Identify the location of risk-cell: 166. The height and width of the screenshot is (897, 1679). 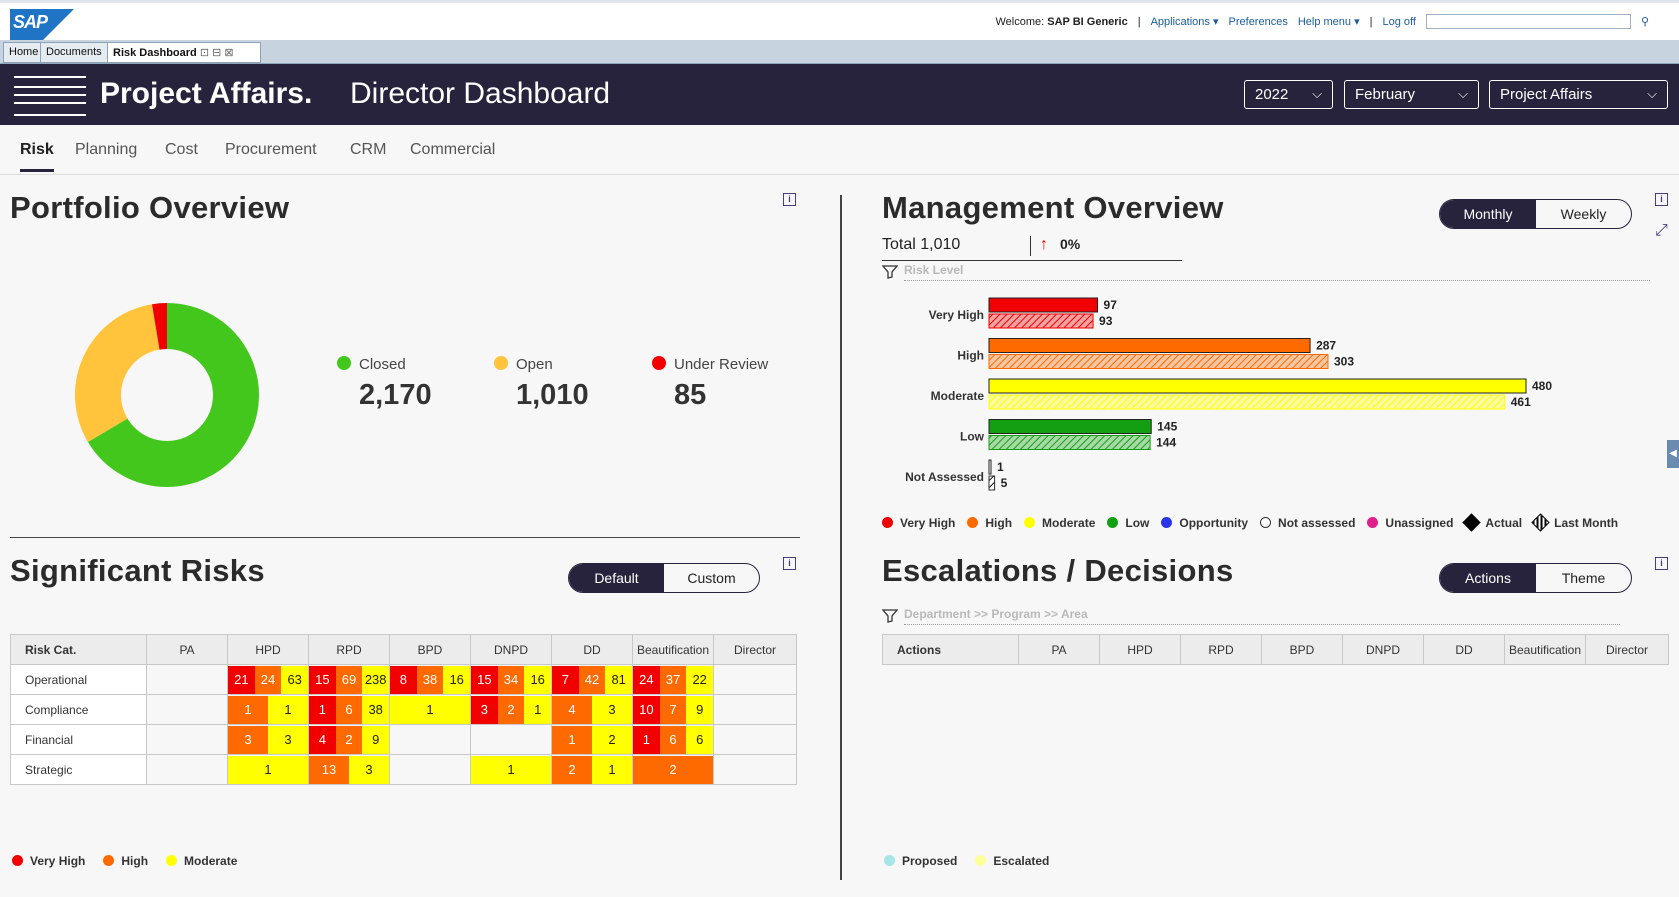
(673, 739).